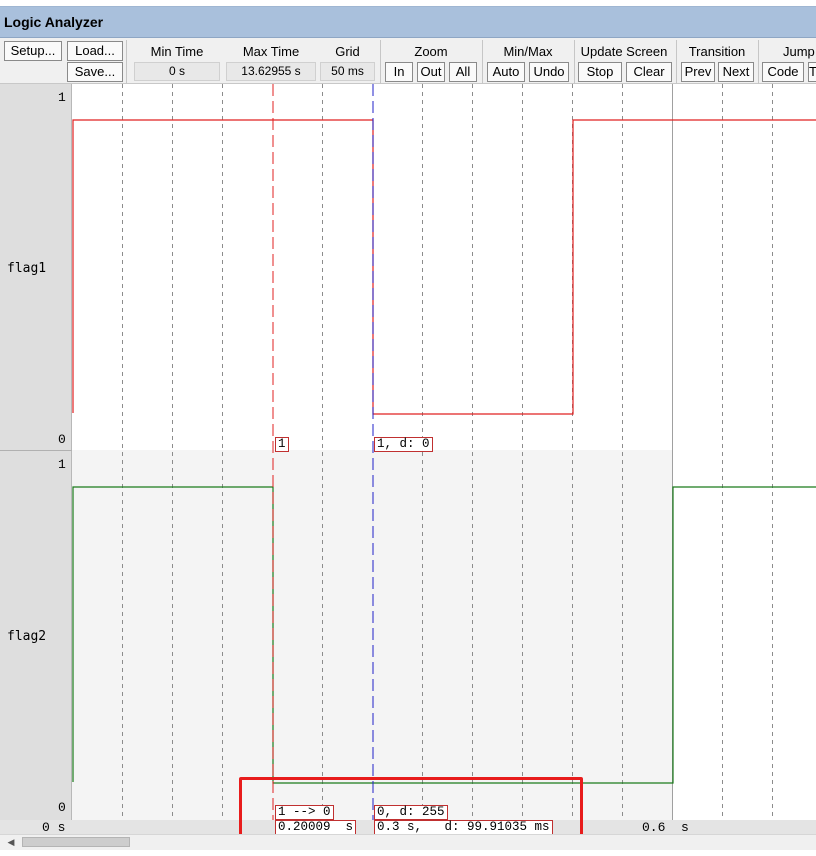  I want to click on signal-name-panel, so click(36, 452).